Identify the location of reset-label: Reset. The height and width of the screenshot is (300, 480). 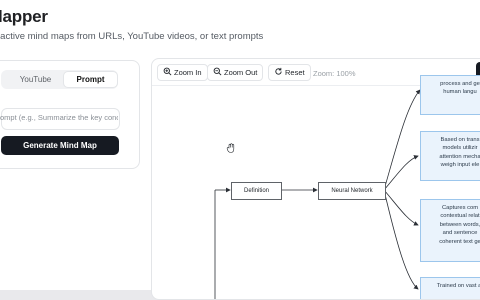
(295, 72).